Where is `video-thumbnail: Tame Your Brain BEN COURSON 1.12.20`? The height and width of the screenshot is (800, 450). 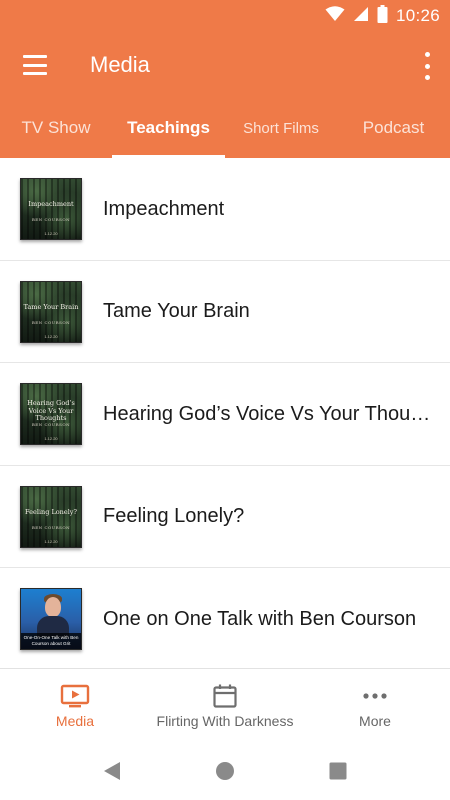
video-thumbnail: Tame Your Brain BEN COURSON 1.12.20 is located at coordinates (51, 311).